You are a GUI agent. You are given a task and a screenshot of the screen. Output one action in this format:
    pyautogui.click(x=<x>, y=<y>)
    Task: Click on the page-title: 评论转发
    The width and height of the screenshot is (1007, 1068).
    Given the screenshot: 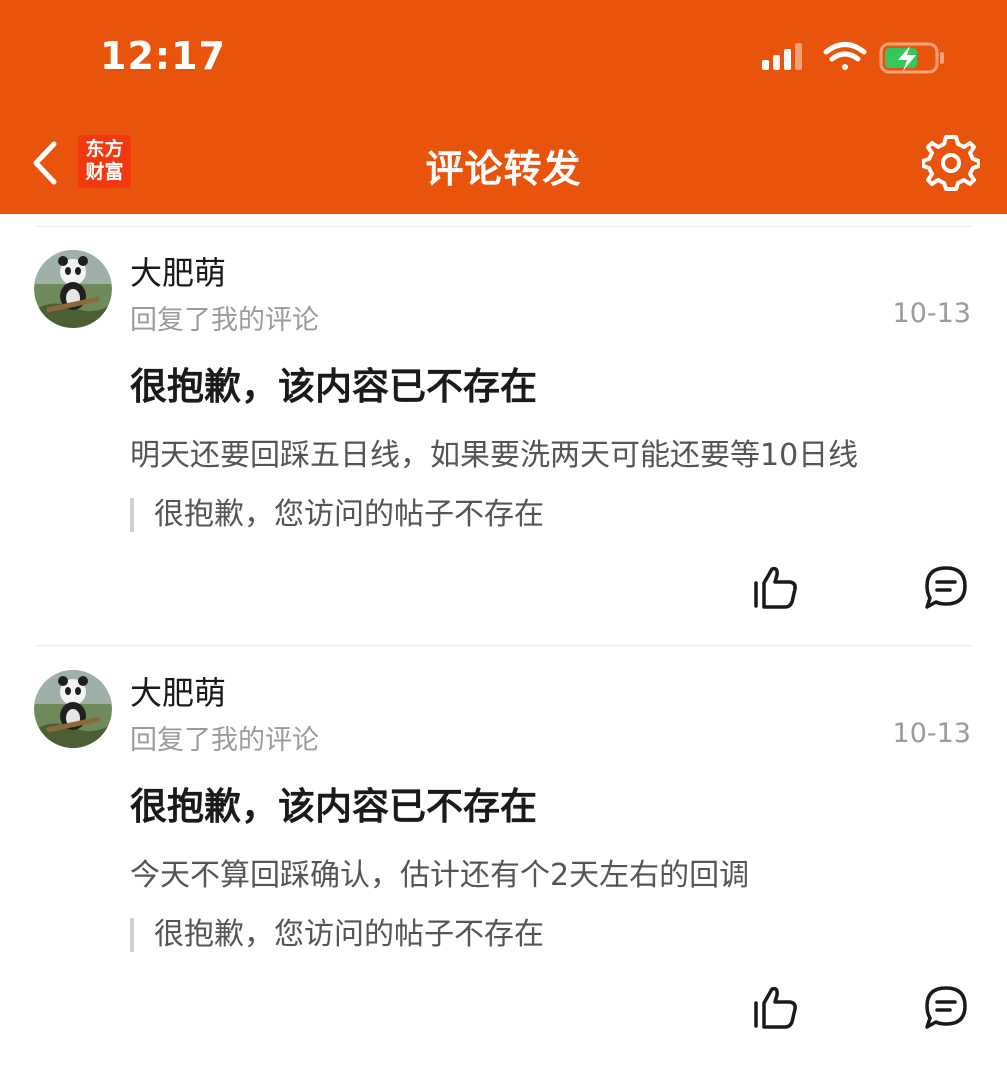 What is the action you would take?
    pyautogui.click(x=503, y=169)
    